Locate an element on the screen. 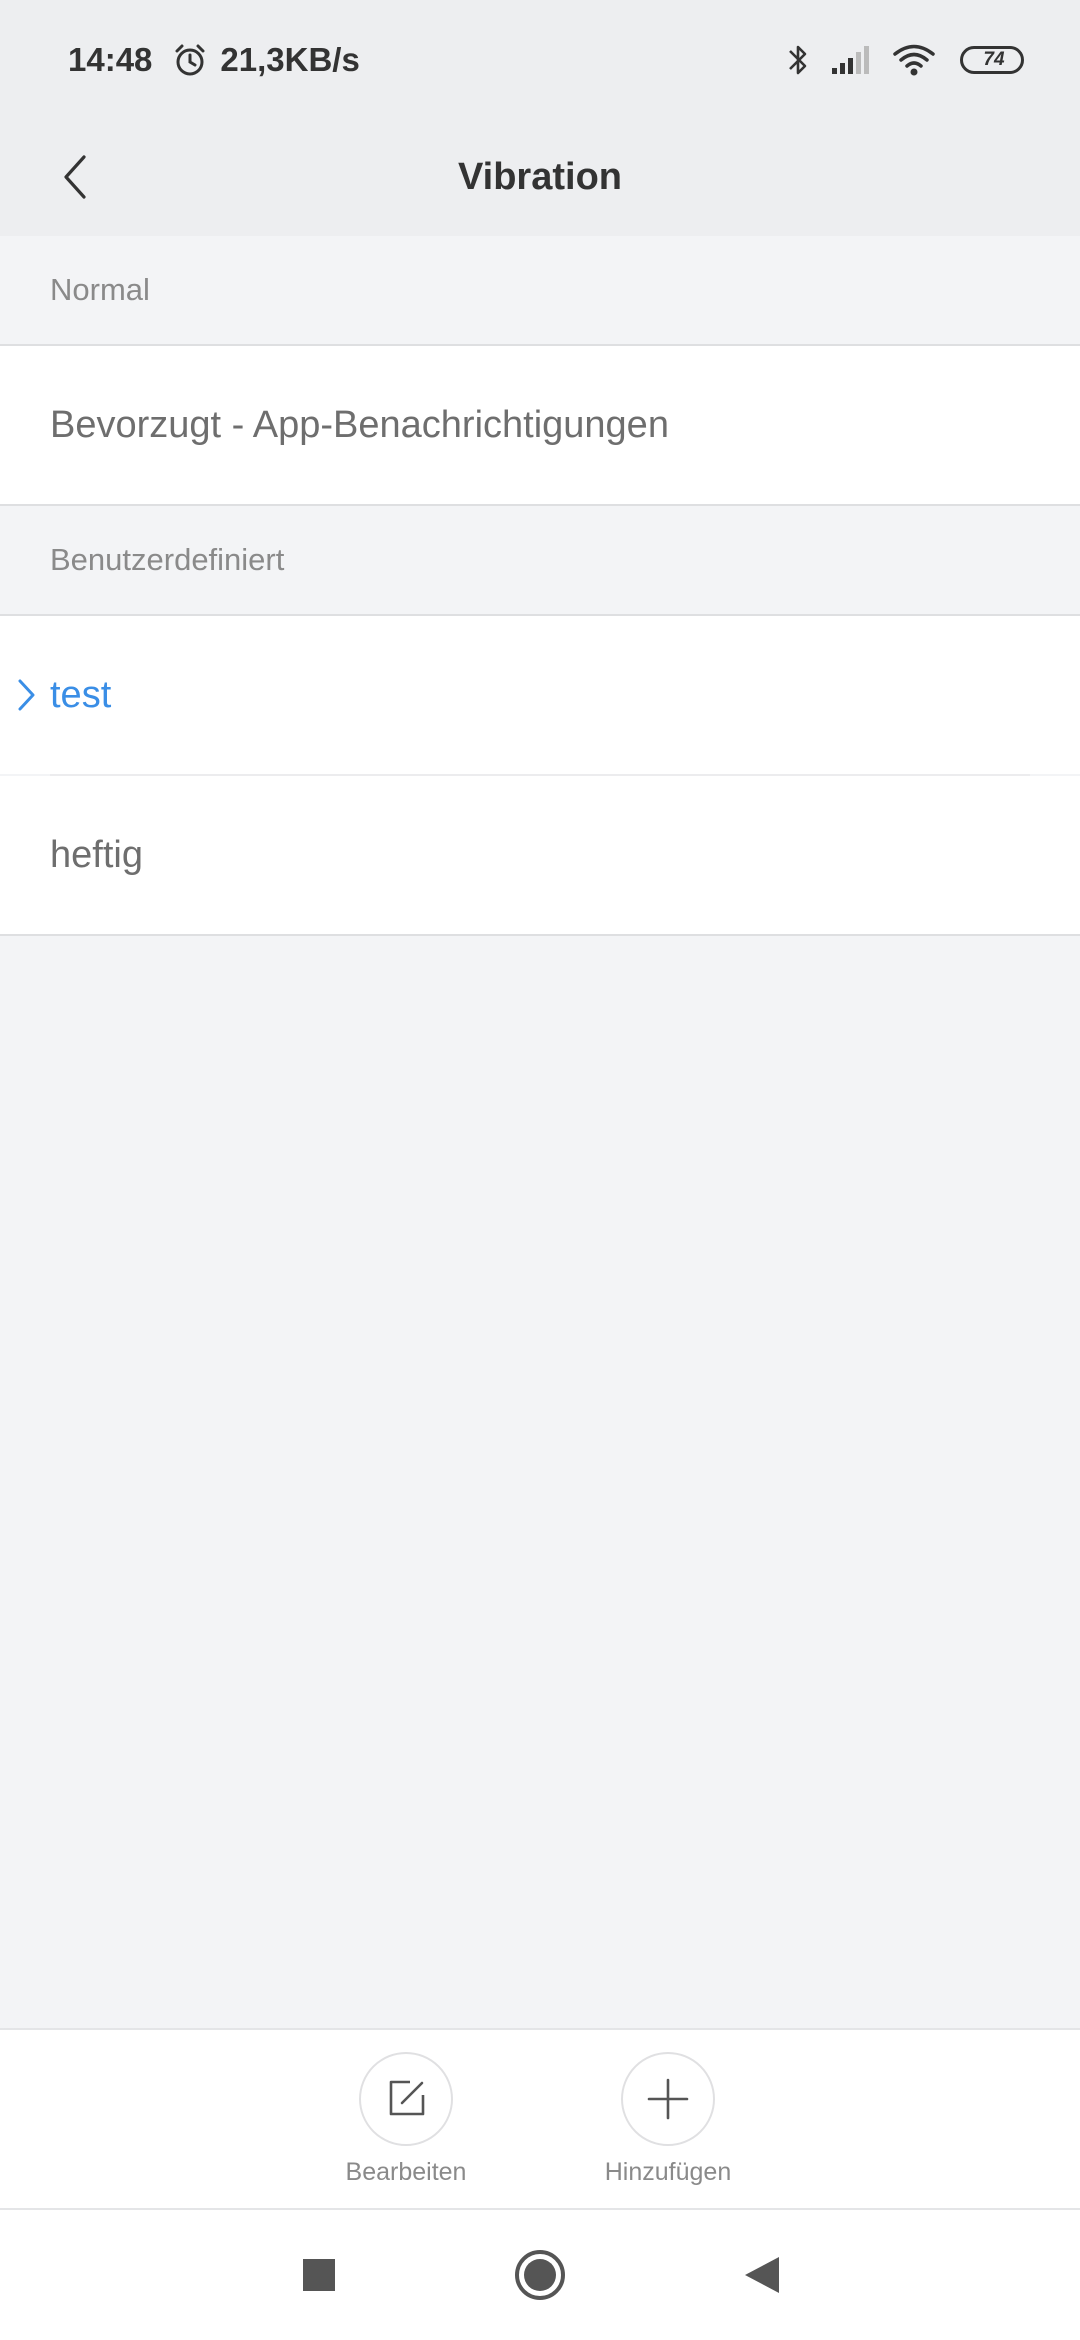 The width and height of the screenshot is (1080, 2340). circle-icon is located at coordinates (540, 2275).